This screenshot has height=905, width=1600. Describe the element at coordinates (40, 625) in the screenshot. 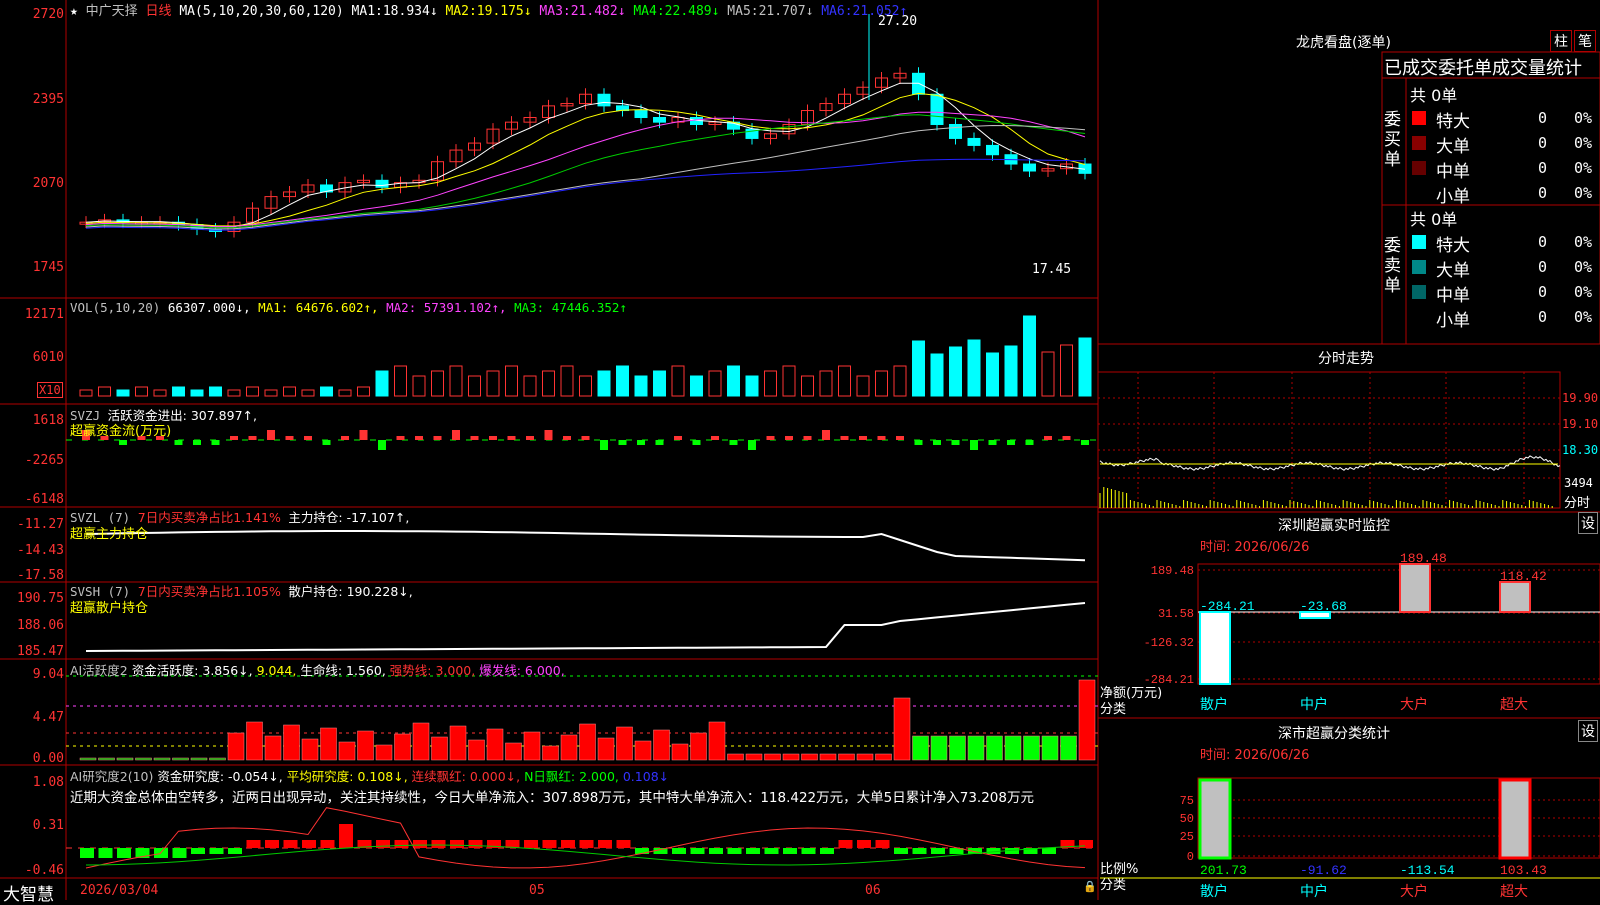

I see `svsh-axis-label: 188.06` at that location.